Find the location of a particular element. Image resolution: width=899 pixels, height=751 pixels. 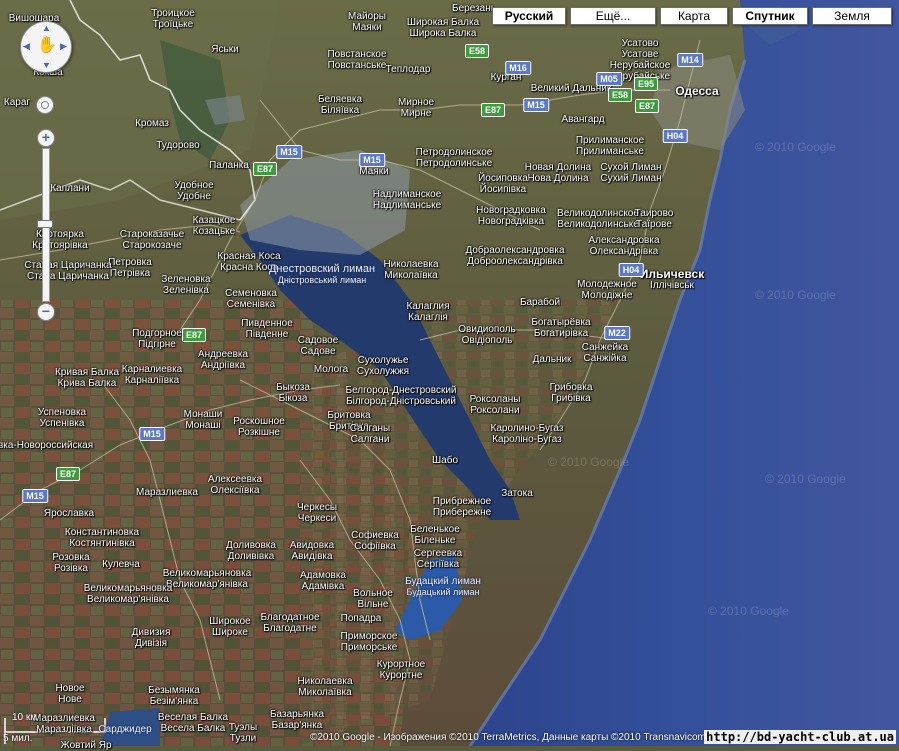

place-label: Молога is located at coordinates (331, 369).